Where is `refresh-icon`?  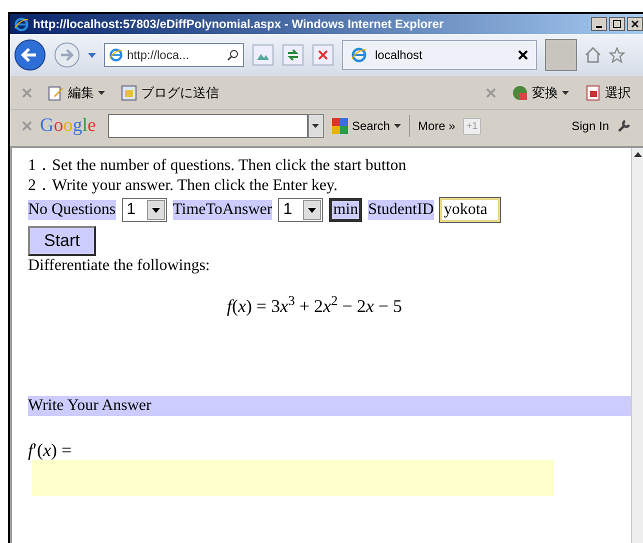 refresh-icon is located at coordinates (293, 55).